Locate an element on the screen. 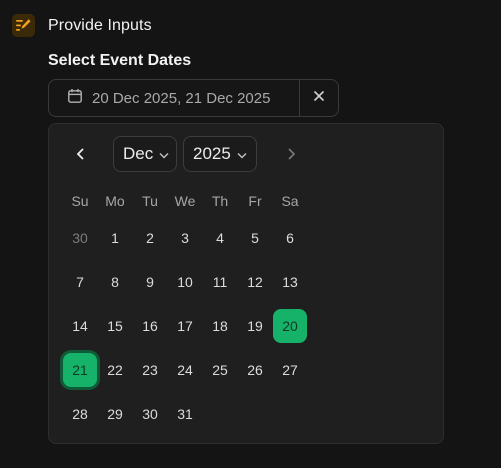 Image resolution: width=501 pixels, height=468 pixels. date-range-value: 20 Dec 2025, 21 Dec 2025 is located at coordinates (181, 98).